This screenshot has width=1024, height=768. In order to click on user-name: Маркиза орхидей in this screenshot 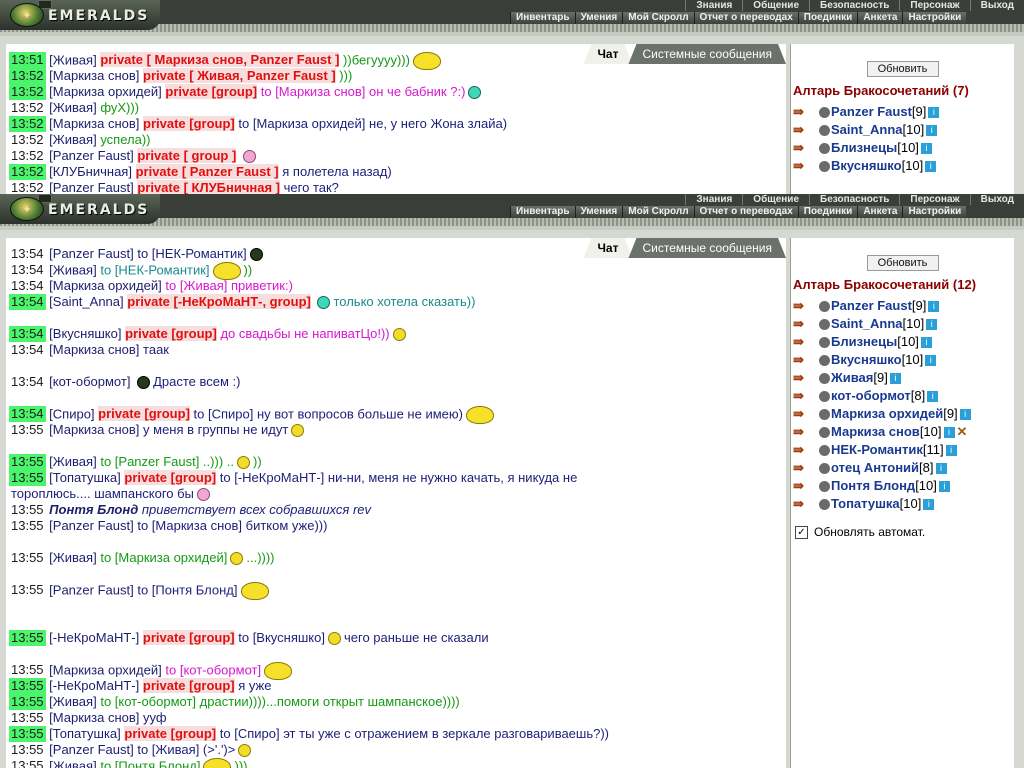, I will do `click(887, 413)`.